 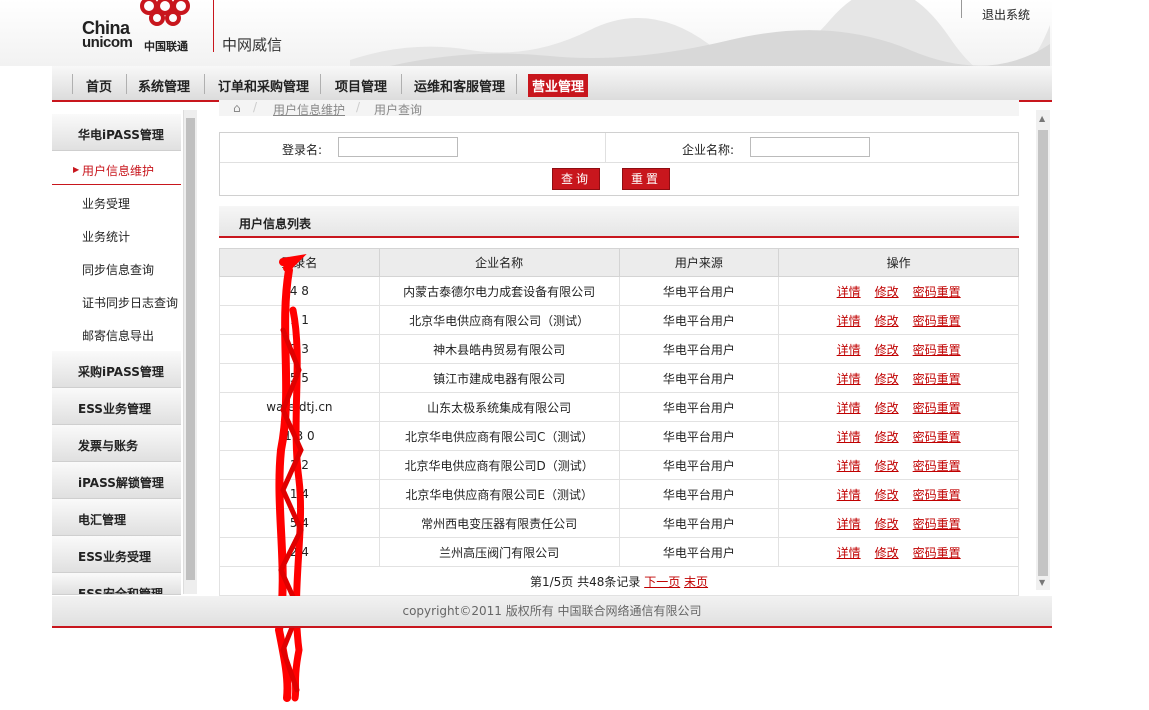 What do you see at coordinates (646, 179) in the screenshot?
I see `reset-button: 重置` at bounding box center [646, 179].